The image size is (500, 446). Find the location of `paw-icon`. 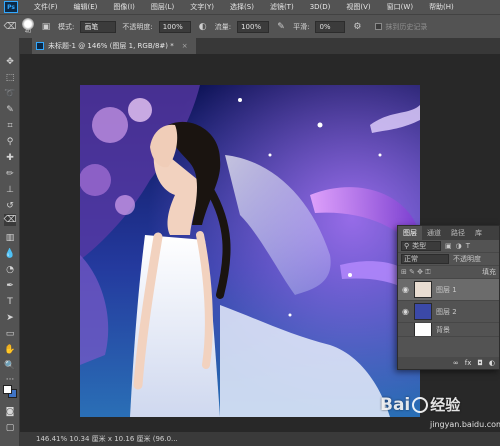

paw-icon is located at coordinates (420, 404).